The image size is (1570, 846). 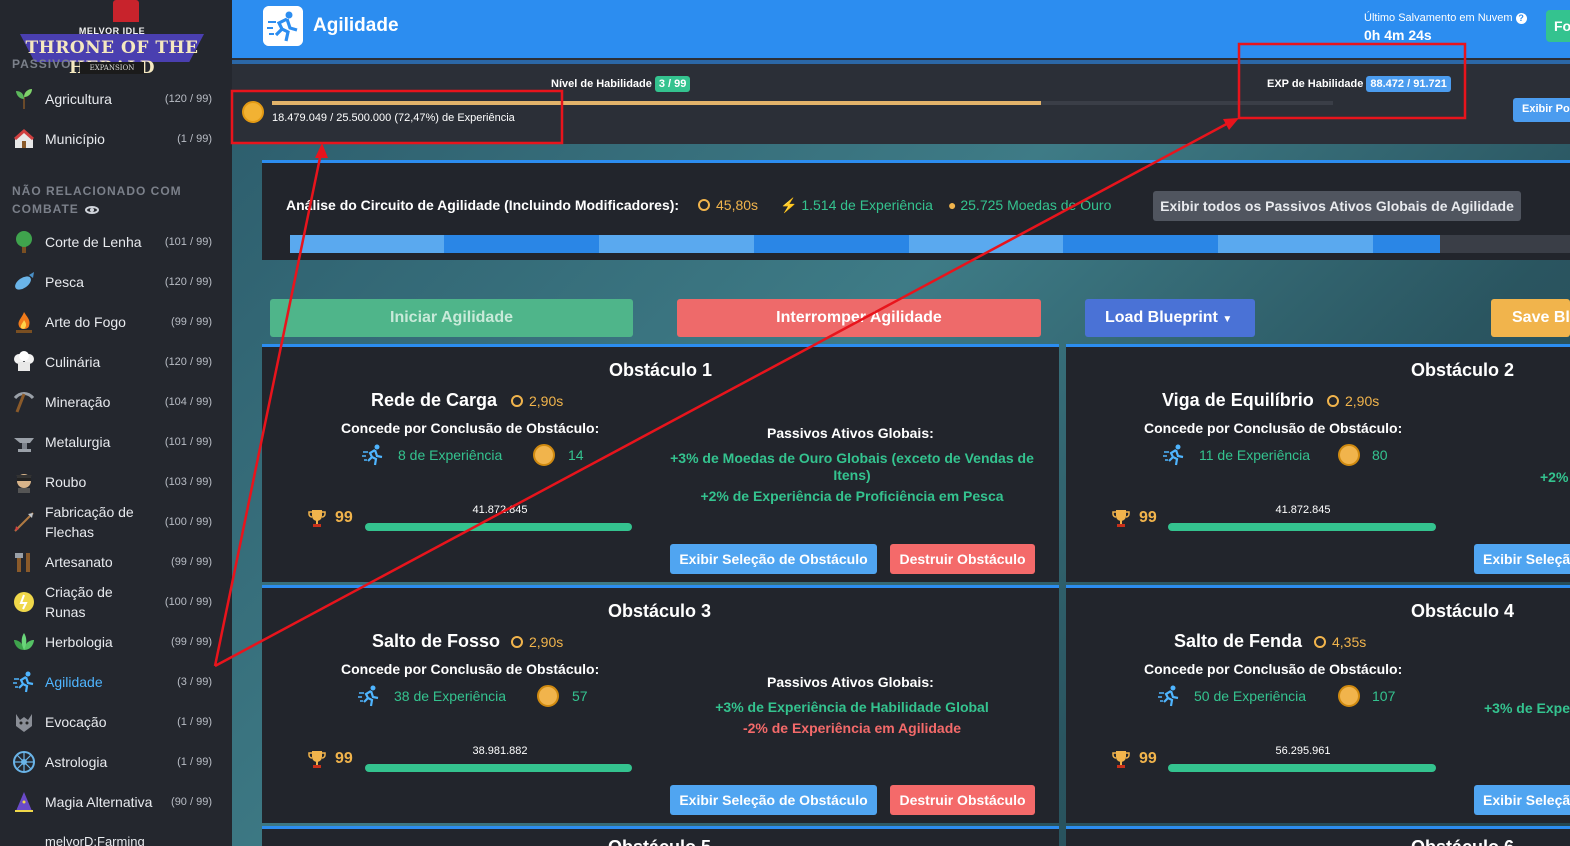 I want to click on sidebar-item-label: Criação de Runas, so click(x=79, y=602).